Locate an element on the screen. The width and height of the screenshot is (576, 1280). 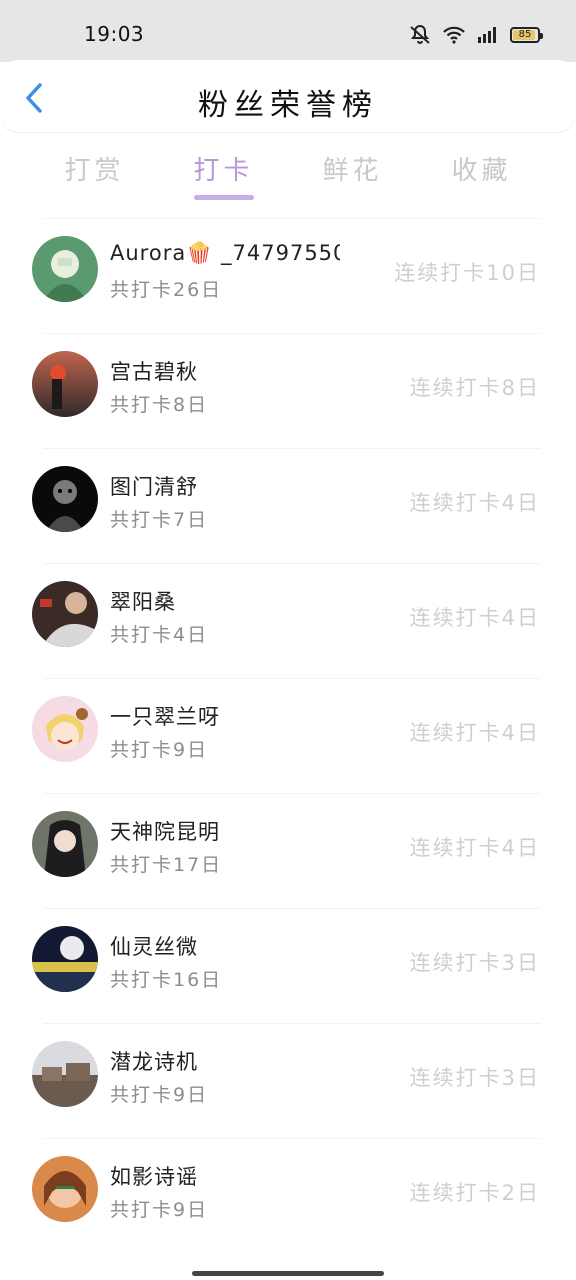
user-name: 如影诗谣 is located at coordinates (154, 1177).